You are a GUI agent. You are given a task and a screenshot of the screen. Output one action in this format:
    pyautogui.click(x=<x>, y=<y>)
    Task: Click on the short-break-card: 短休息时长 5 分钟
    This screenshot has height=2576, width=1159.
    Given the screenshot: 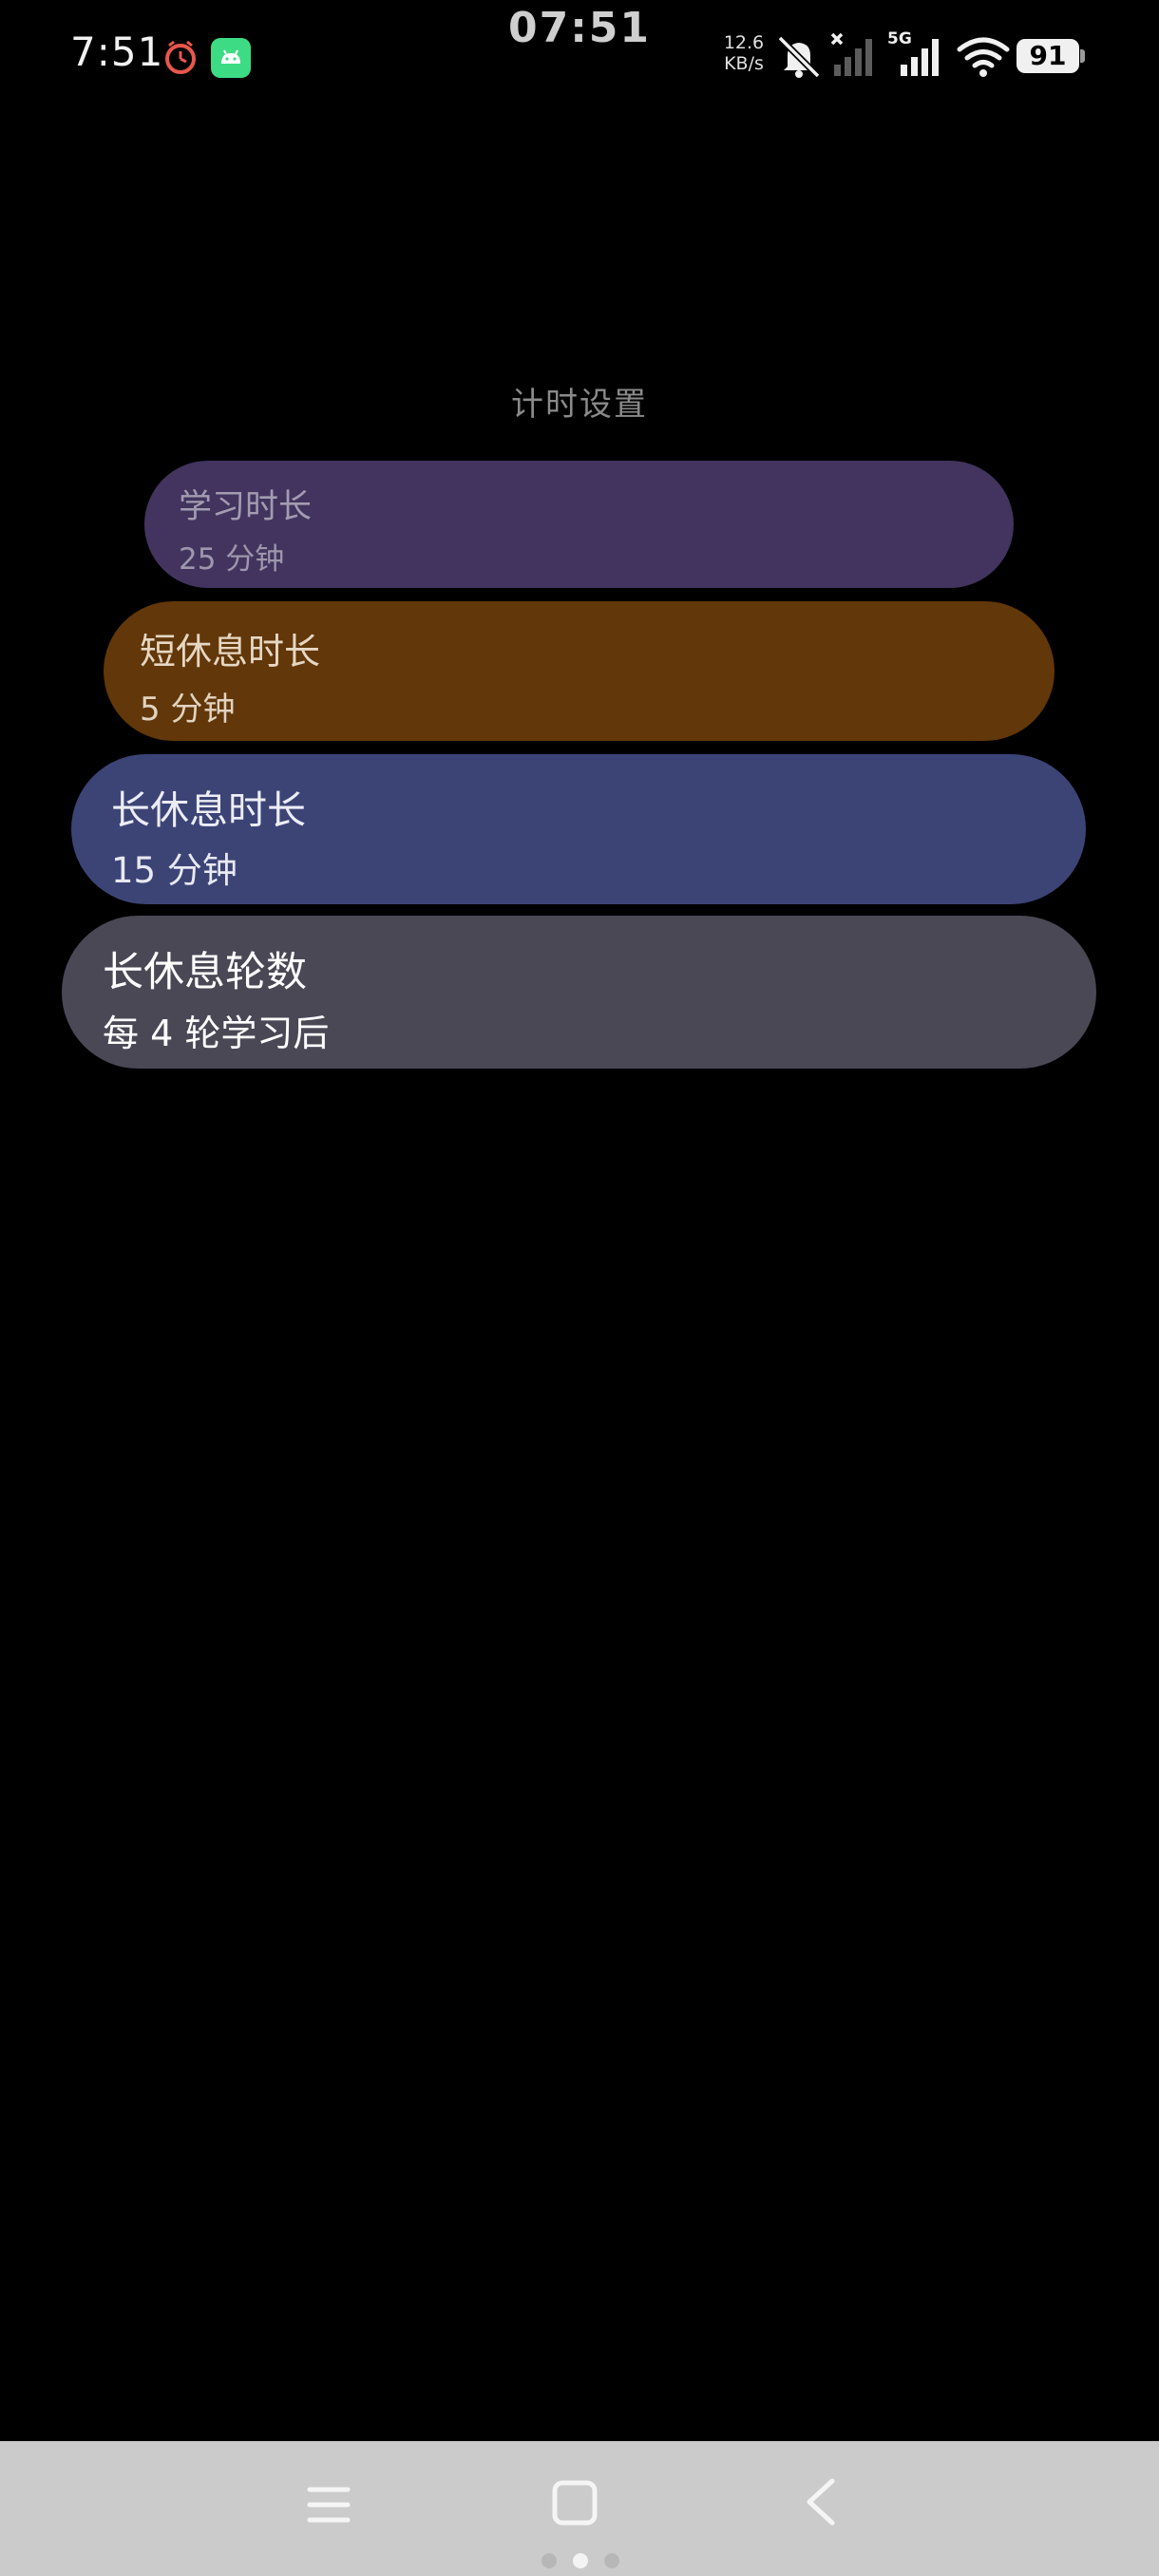 What is the action you would take?
    pyautogui.click(x=579, y=671)
    